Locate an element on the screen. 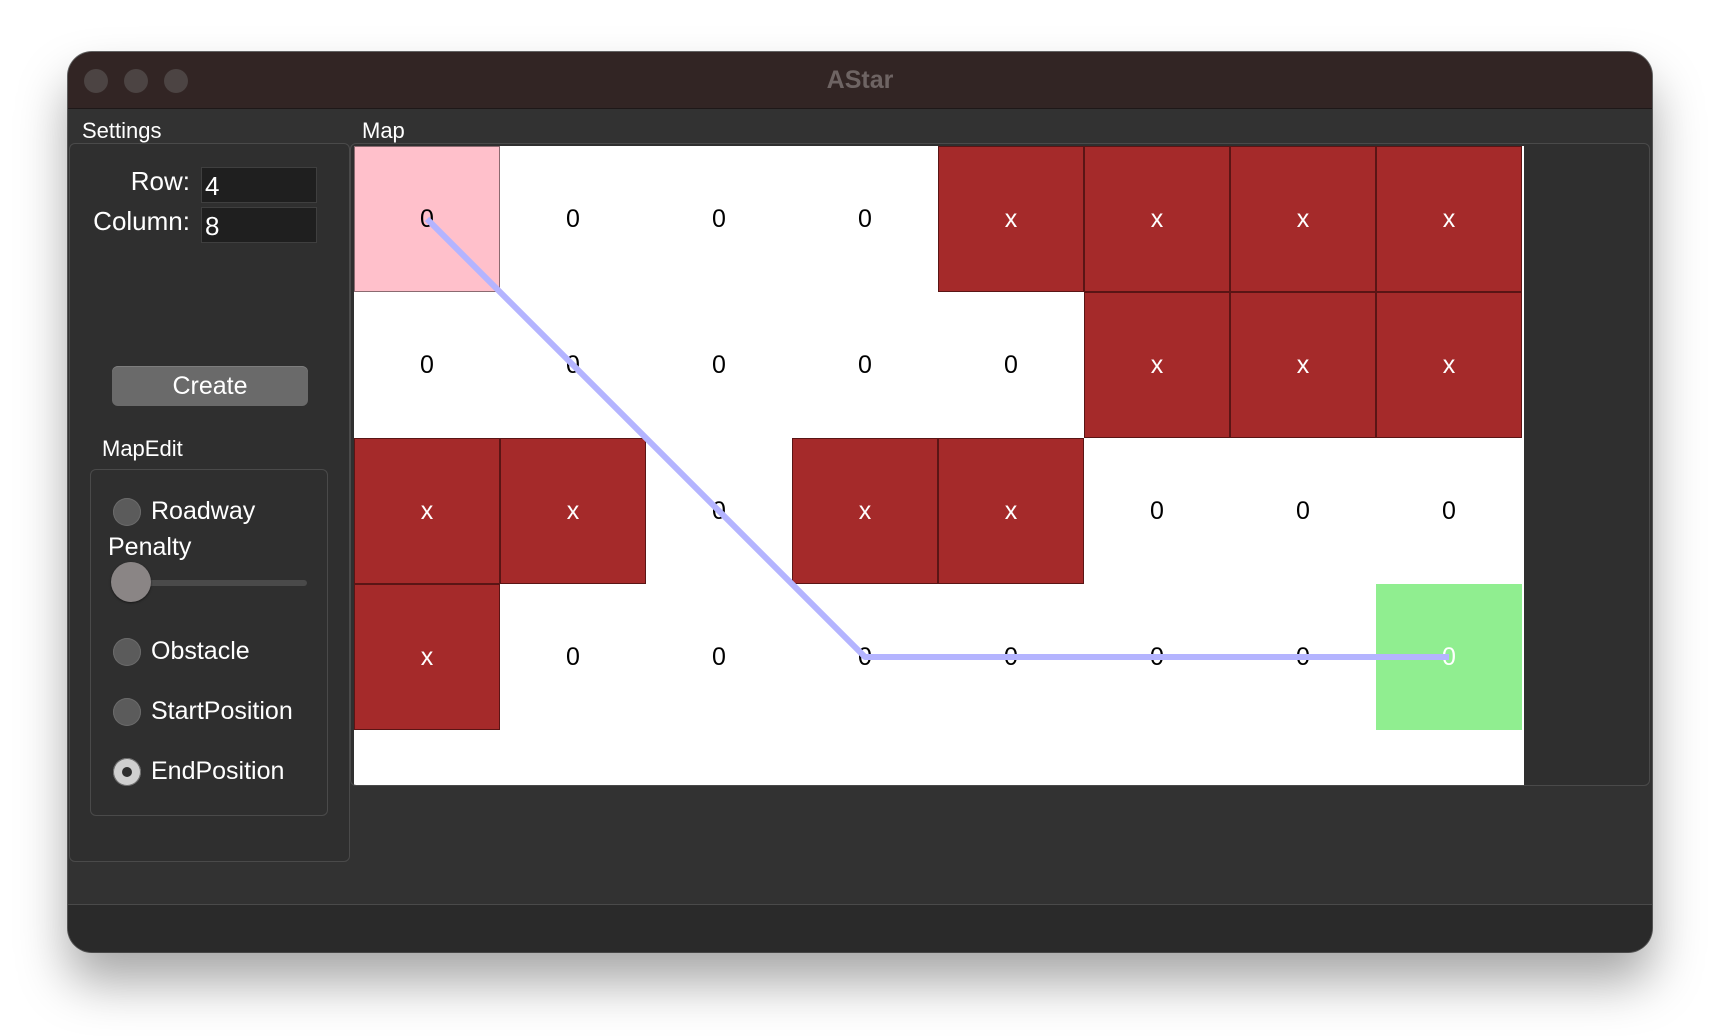  end-position-label: EndPosition is located at coordinates (217, 771).